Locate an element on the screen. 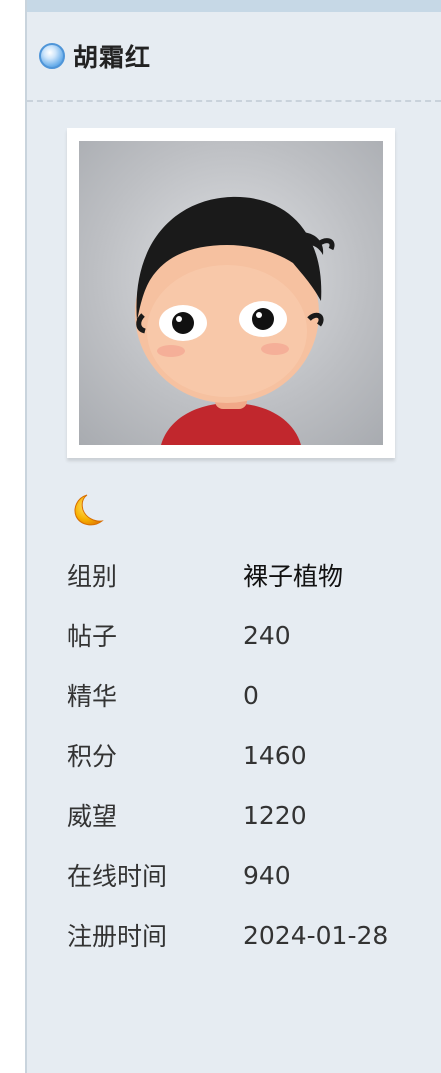 This screenshot has width=441, height=1073. stat-row-group: 组别 裸子植物 is located at coordinates (247, 575).